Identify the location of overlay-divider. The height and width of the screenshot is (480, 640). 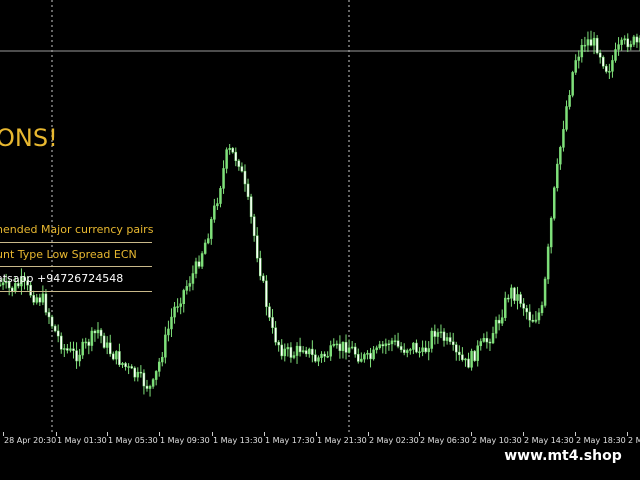
(76, 266).